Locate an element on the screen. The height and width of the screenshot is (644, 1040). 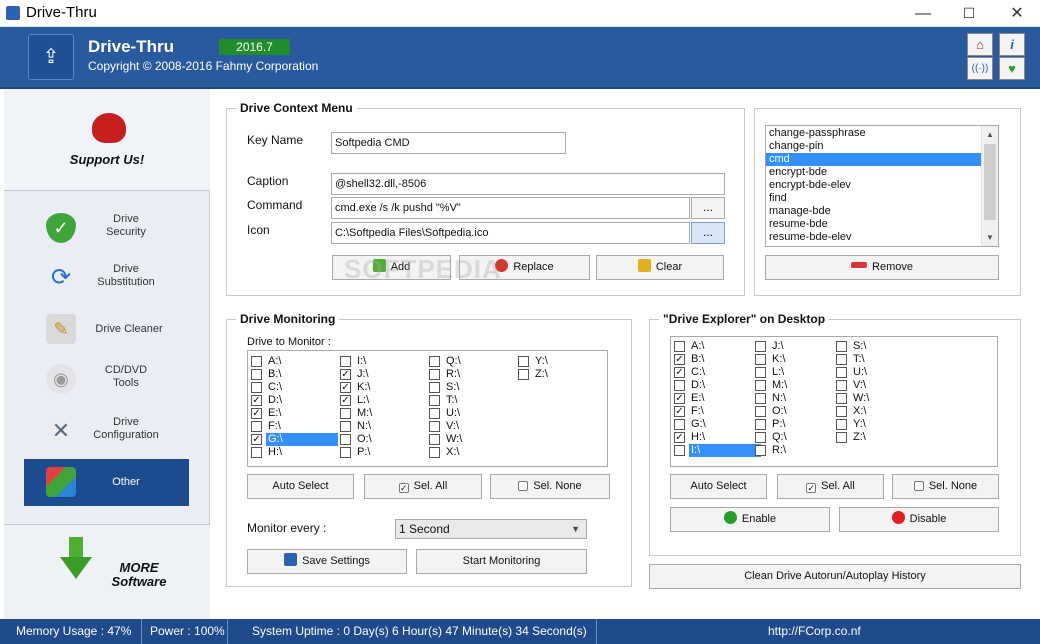
monitor-drive-checkbox: Z:\ is located at coordinates (563, 374).